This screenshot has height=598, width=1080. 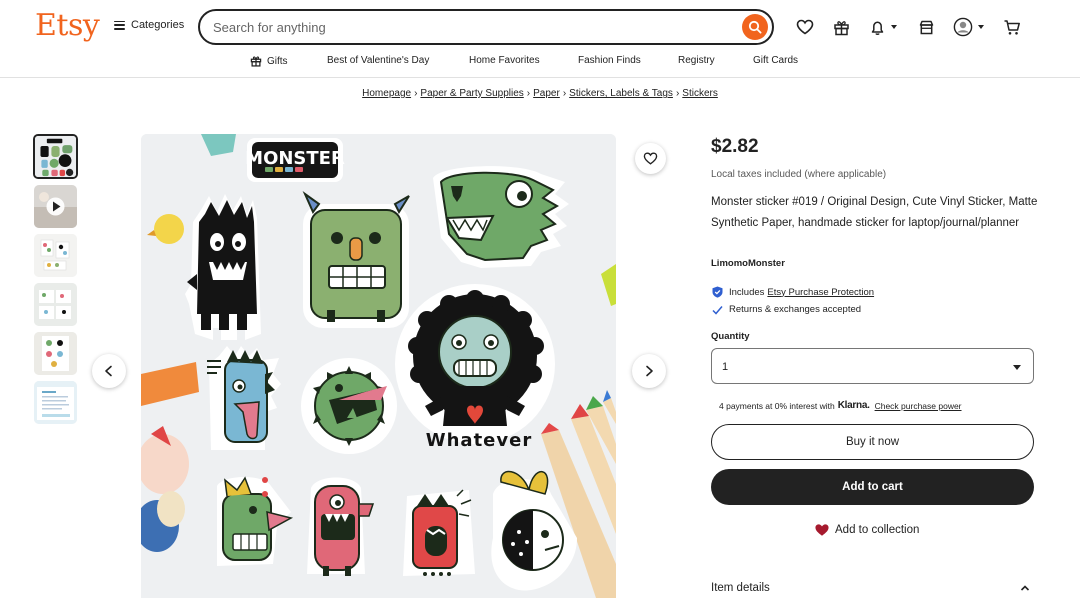 I want to click on returns-row: Returns & exchanges accepted, so click(x=786, y=309).